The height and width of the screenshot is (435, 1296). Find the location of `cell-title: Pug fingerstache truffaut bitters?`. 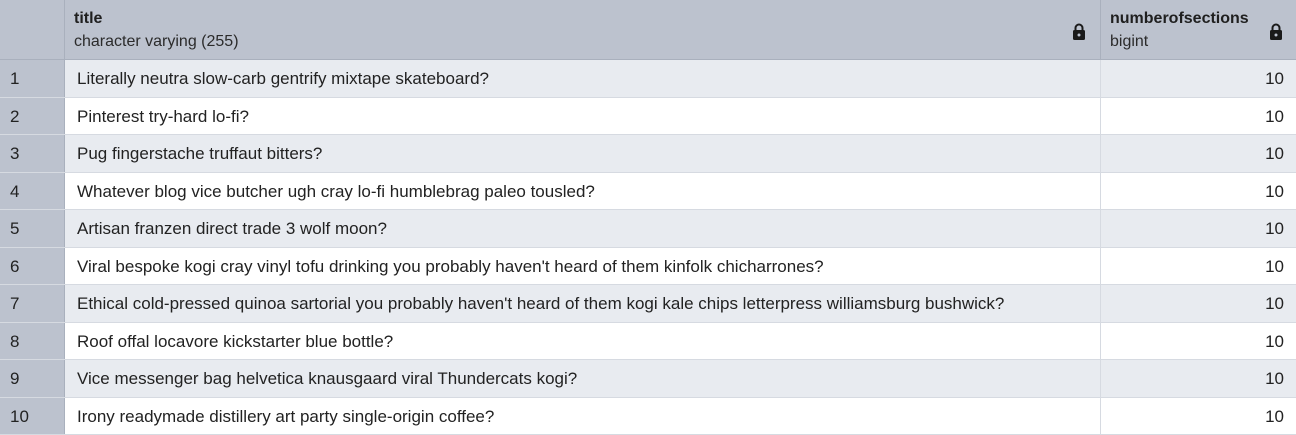

cell-title: Pug fingerstache truffaut bitters? is located at coordinates (583, 153).